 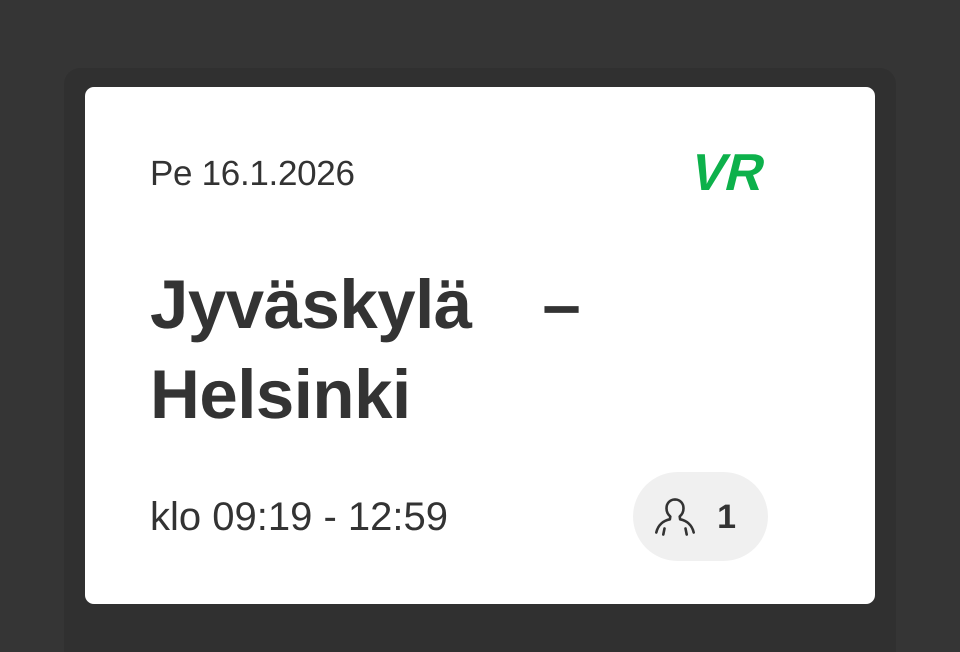 I want to click on travel-date: Pe 16.1.2026, so click(x=252, y=174).